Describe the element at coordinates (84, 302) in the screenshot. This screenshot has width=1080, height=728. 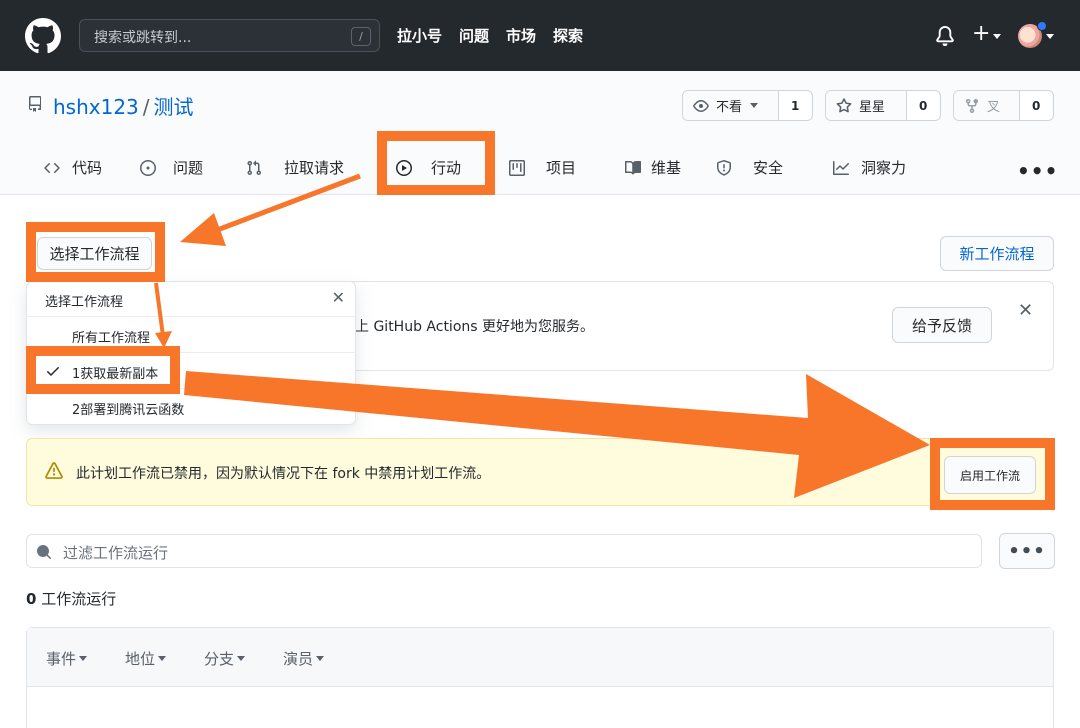
I see `dropdown-title: 选择工作流程` at that location.